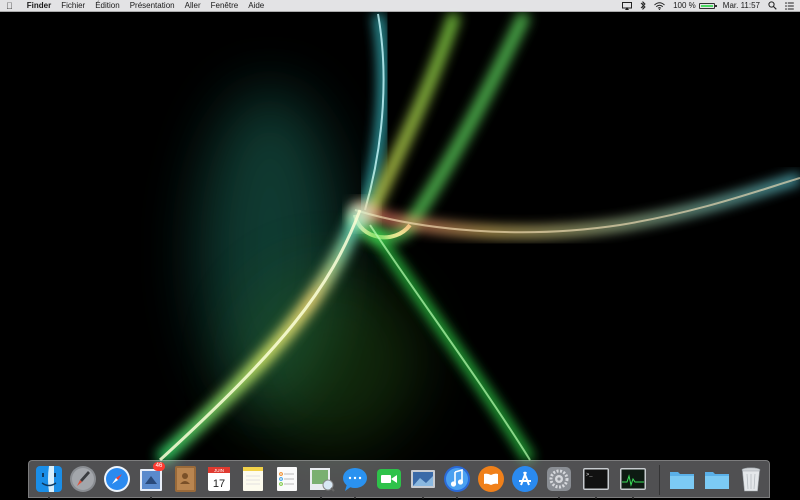 Image resolution: width=800 pixels, height=500 pixels. I want to click on dock-notes, so click(253, 479).